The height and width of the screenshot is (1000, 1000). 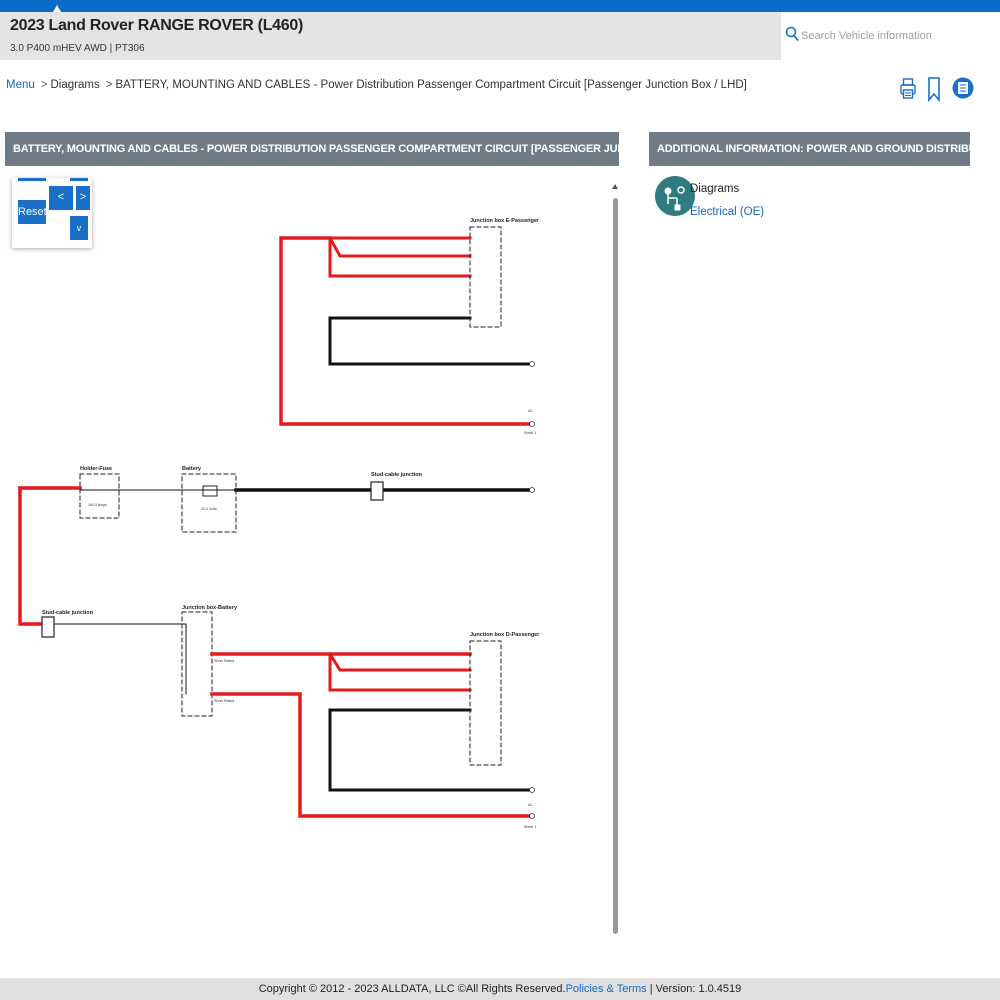 What do you see at coordinates (397, 475) in the screenshot?
I see `label-stud-junction-1: Stud-cable junction` at bounding box center [397, 475].